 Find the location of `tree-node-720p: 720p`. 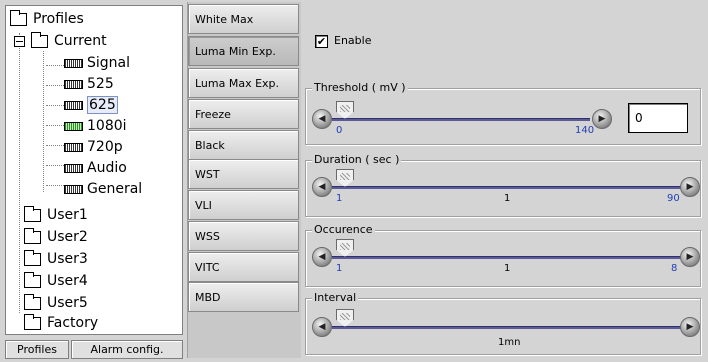

tree-node-720p: 720p is located at coordinates (93, 147).